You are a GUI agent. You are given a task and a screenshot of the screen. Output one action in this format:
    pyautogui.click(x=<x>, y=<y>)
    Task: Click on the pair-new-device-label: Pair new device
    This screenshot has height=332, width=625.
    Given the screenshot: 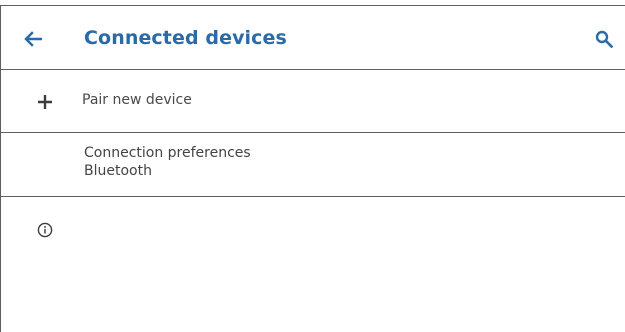 What is the action you would take?
    pyautogui.click(x=137, y=100)
    